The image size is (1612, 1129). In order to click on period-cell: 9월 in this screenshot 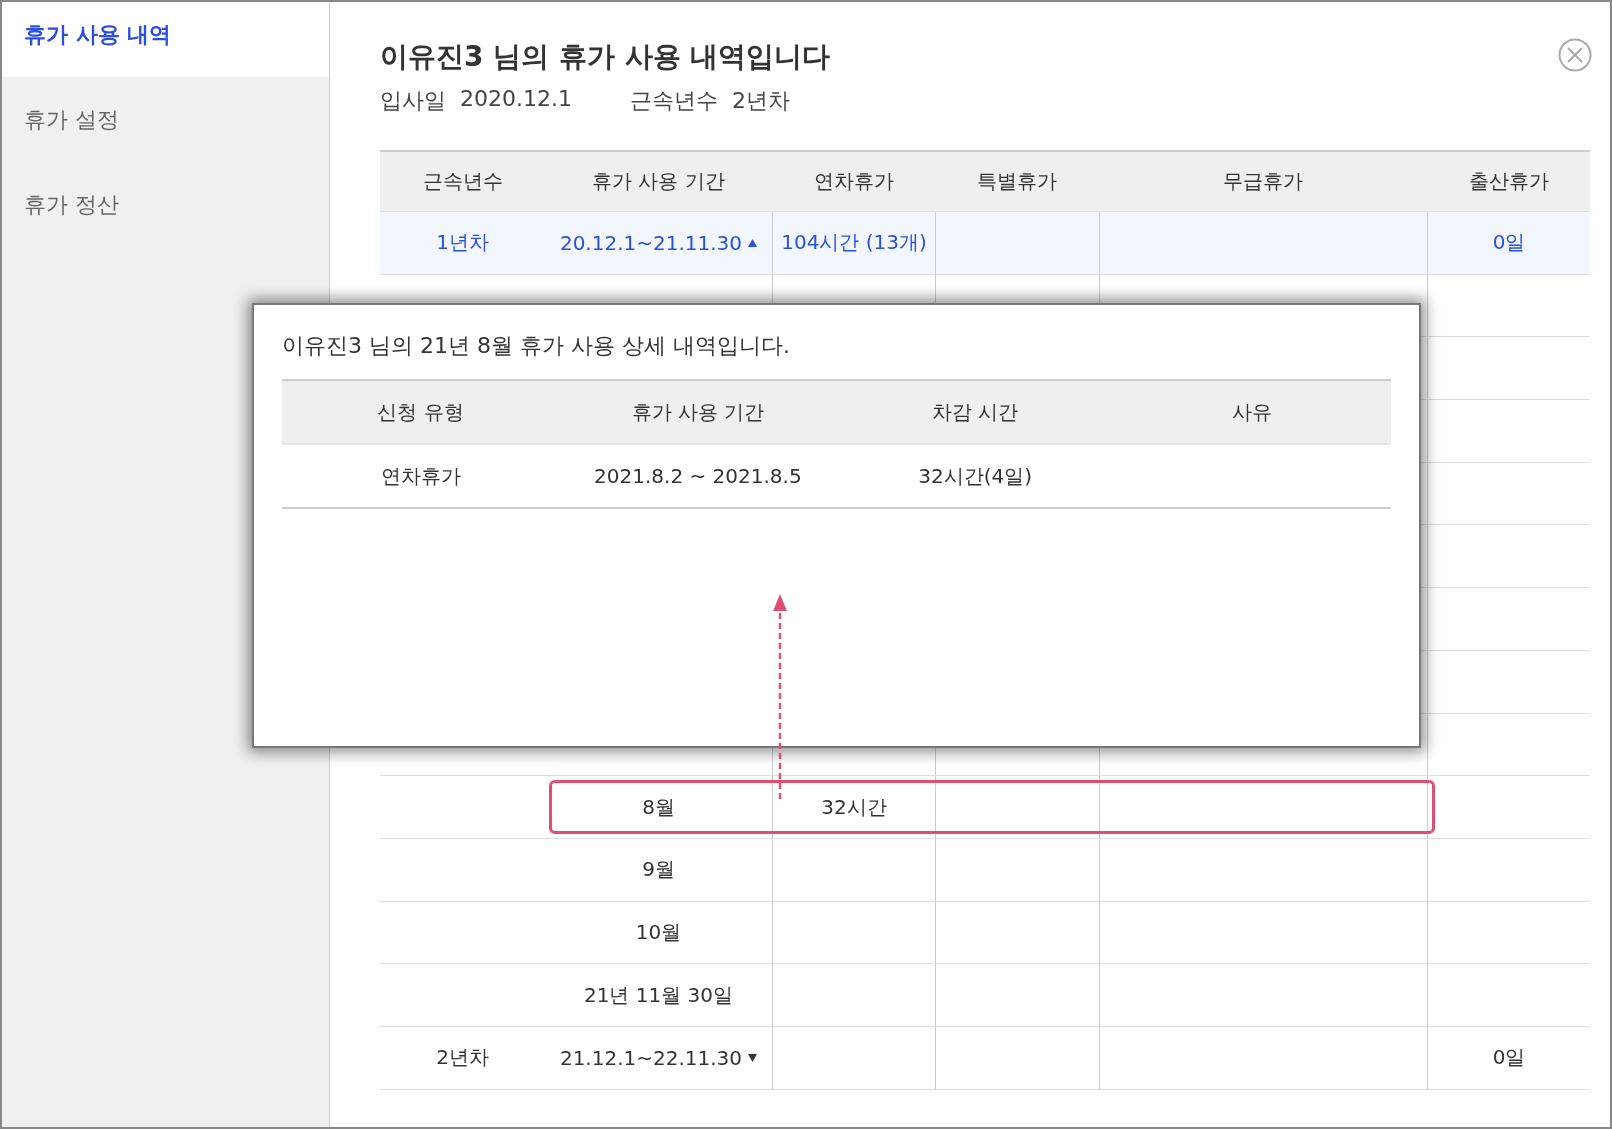, I will do `click(658, 870)`.